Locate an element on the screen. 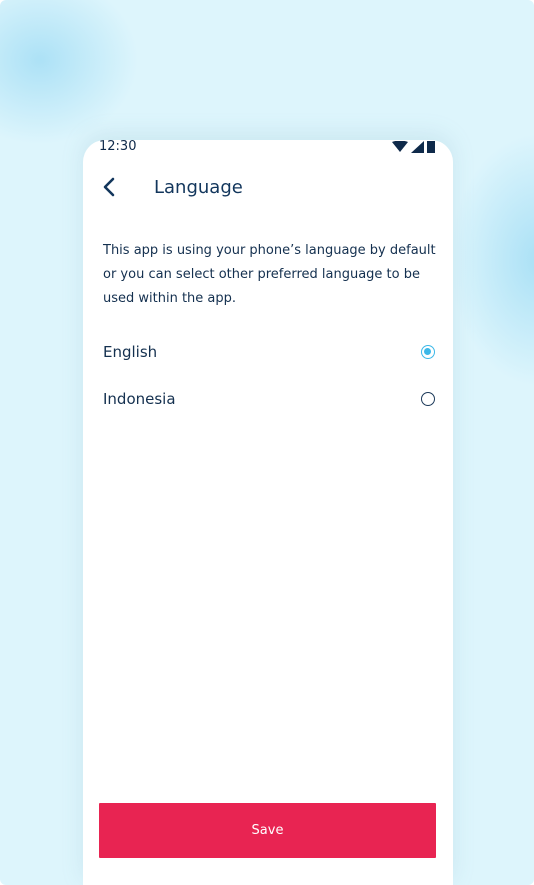 The width and height of the screenshot is (534, 885). chevron-left-icon is located at coordinates (109, 187).